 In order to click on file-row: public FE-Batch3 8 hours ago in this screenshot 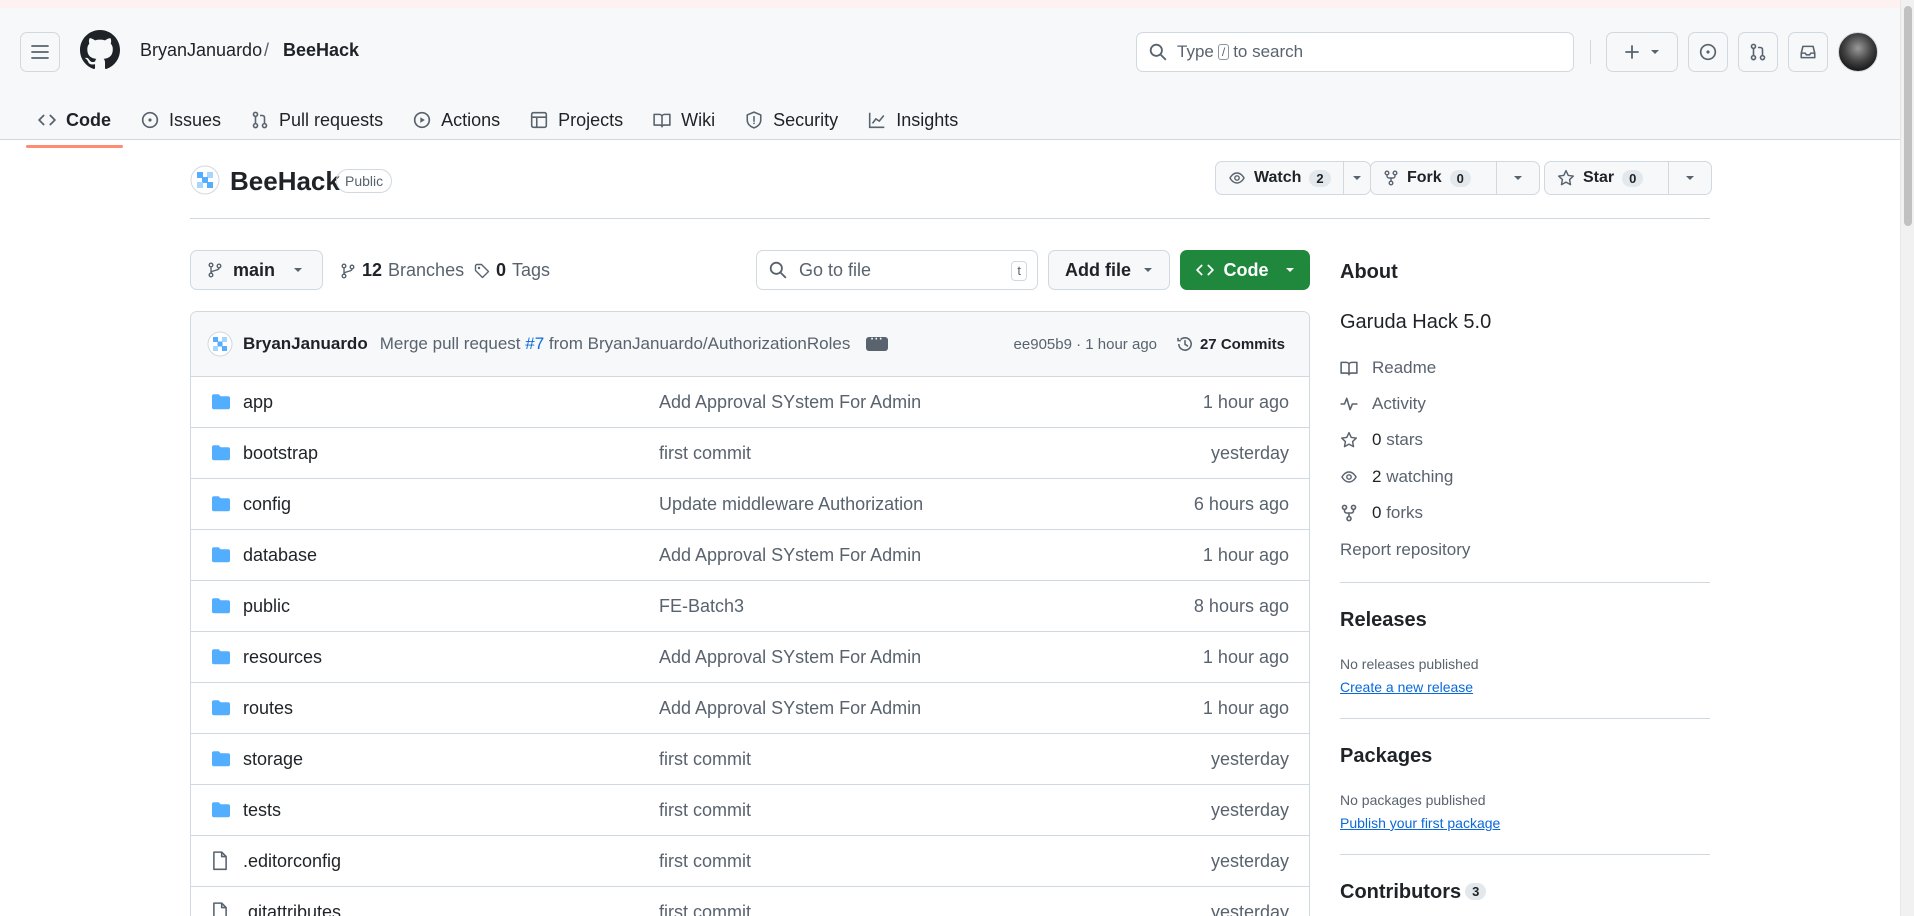, I will do `click(750, 606)`.